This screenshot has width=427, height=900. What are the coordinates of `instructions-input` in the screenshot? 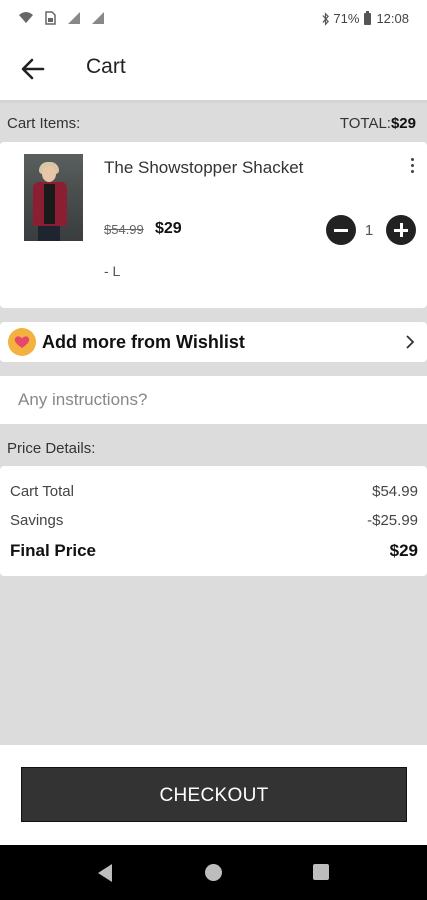 It's located at (213, 400).